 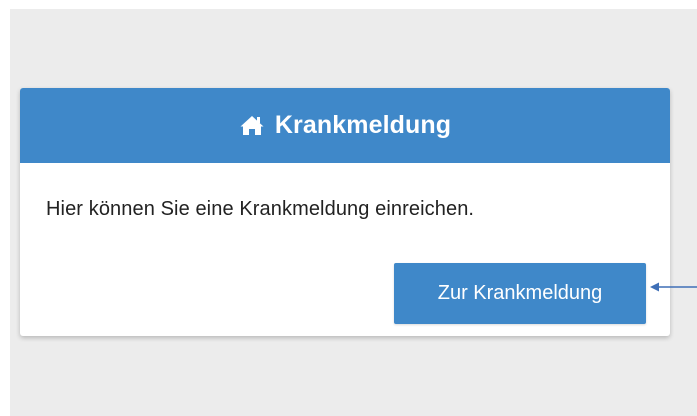 I want to click on go-to-sick-leave-button: Zur Krankmeldung, so click(x=520, y=293).